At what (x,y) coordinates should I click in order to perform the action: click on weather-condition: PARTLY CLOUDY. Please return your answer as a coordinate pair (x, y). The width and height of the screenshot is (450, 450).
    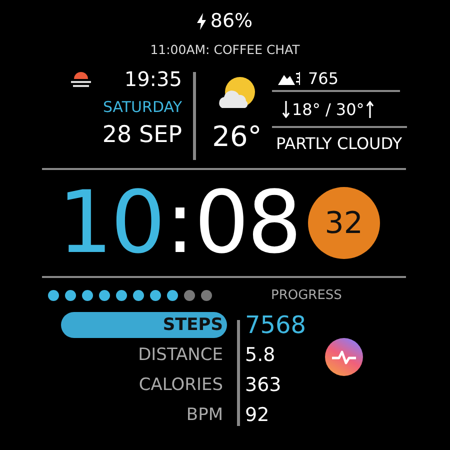
    Looking at the image, I should click on (339, 143).